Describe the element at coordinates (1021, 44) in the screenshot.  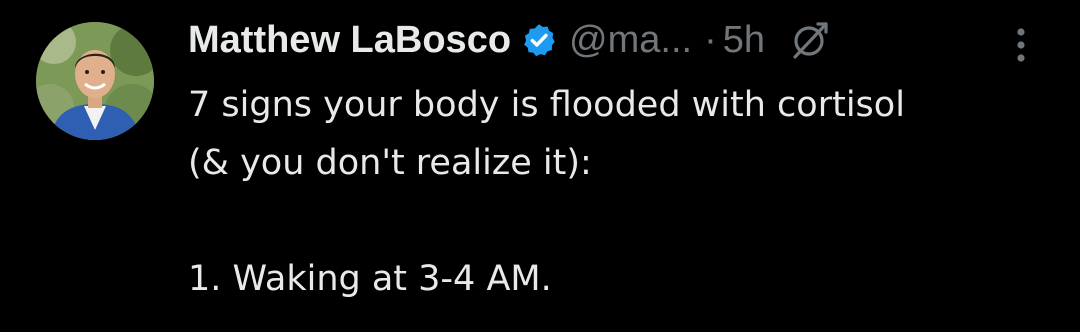
I see `more-vertical-icon` at that location.